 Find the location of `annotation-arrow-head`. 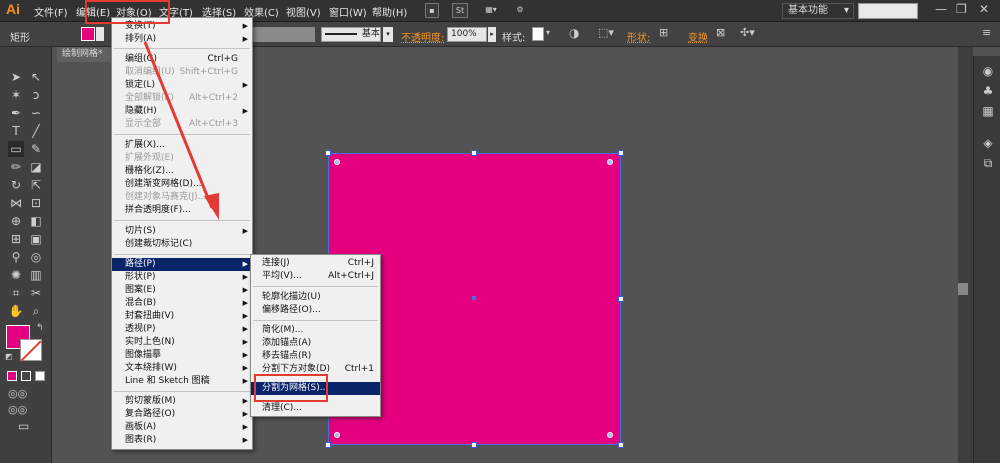

annotation-arrow-head is located at coordinates (211, 206).